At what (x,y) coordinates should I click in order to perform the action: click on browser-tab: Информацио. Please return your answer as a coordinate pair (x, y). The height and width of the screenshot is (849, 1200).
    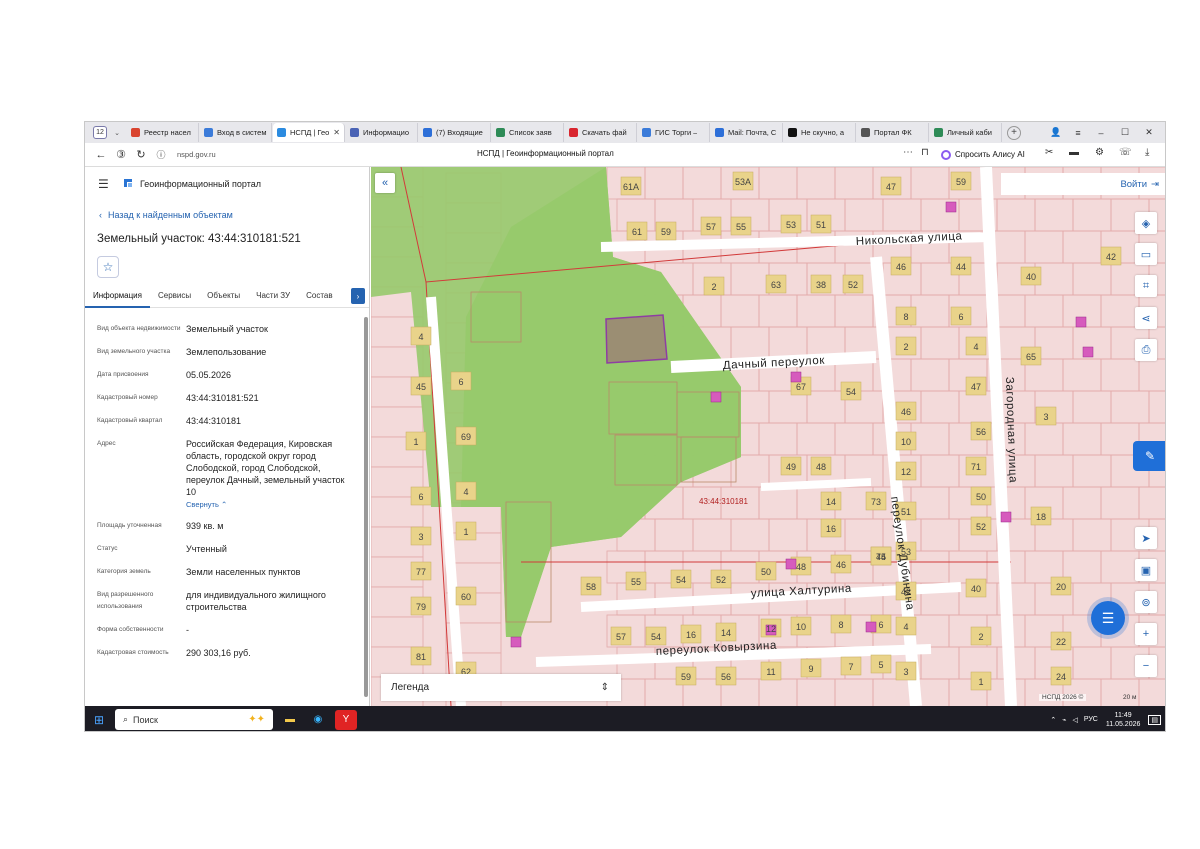
    Looking at the image, I should click on (382, 132).